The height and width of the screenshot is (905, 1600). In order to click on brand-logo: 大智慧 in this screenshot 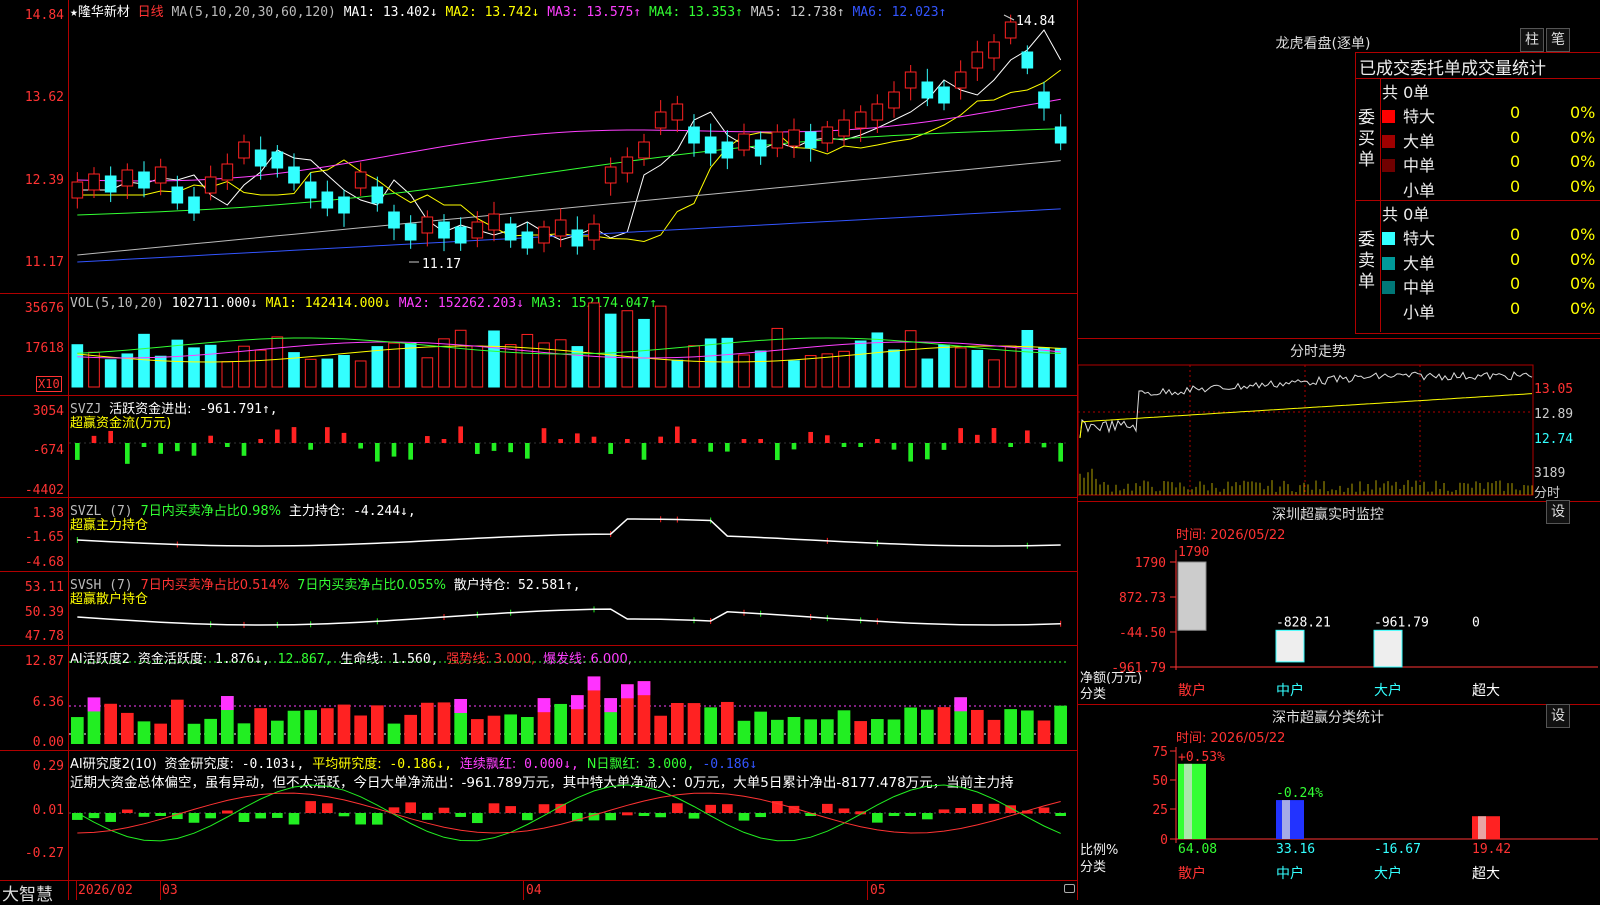, I will do `click(27, 895)`.